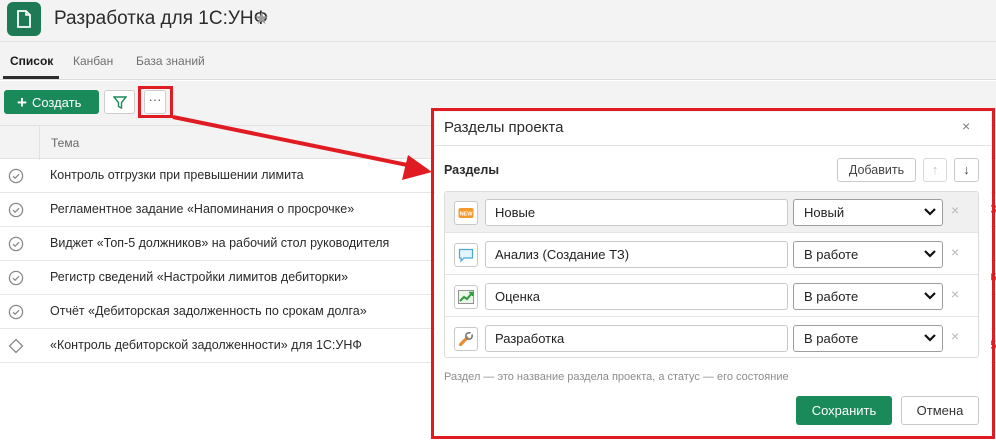 This screenshot has height=442, width=996. What do you see at coordinates (31, 61) in the screenshot?
I see `tab-list: Список` at bounding box center [31, 61].